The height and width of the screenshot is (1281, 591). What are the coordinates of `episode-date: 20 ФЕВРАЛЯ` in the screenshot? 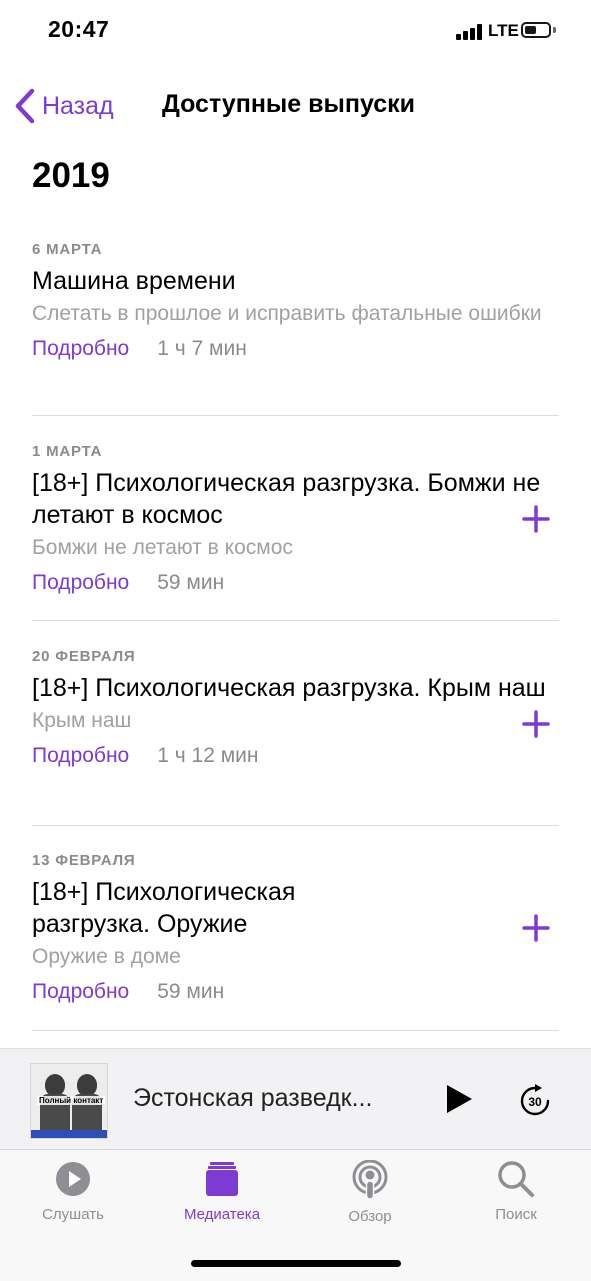 It's located at (84, 656).